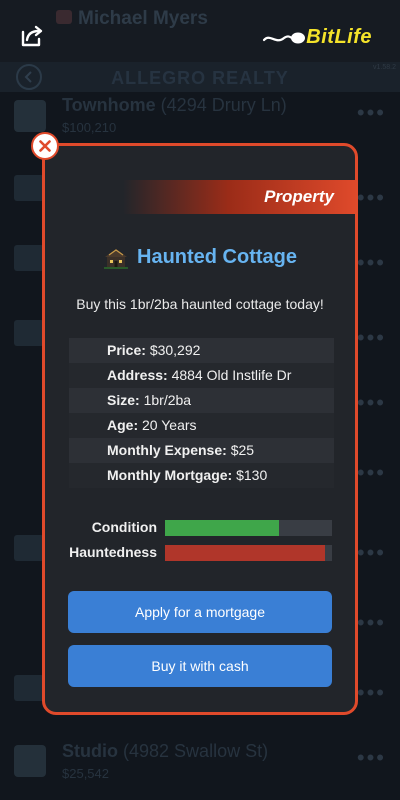  I want to click on listing-name: Townhome (4294 Drury Ln), so click(174, 105).